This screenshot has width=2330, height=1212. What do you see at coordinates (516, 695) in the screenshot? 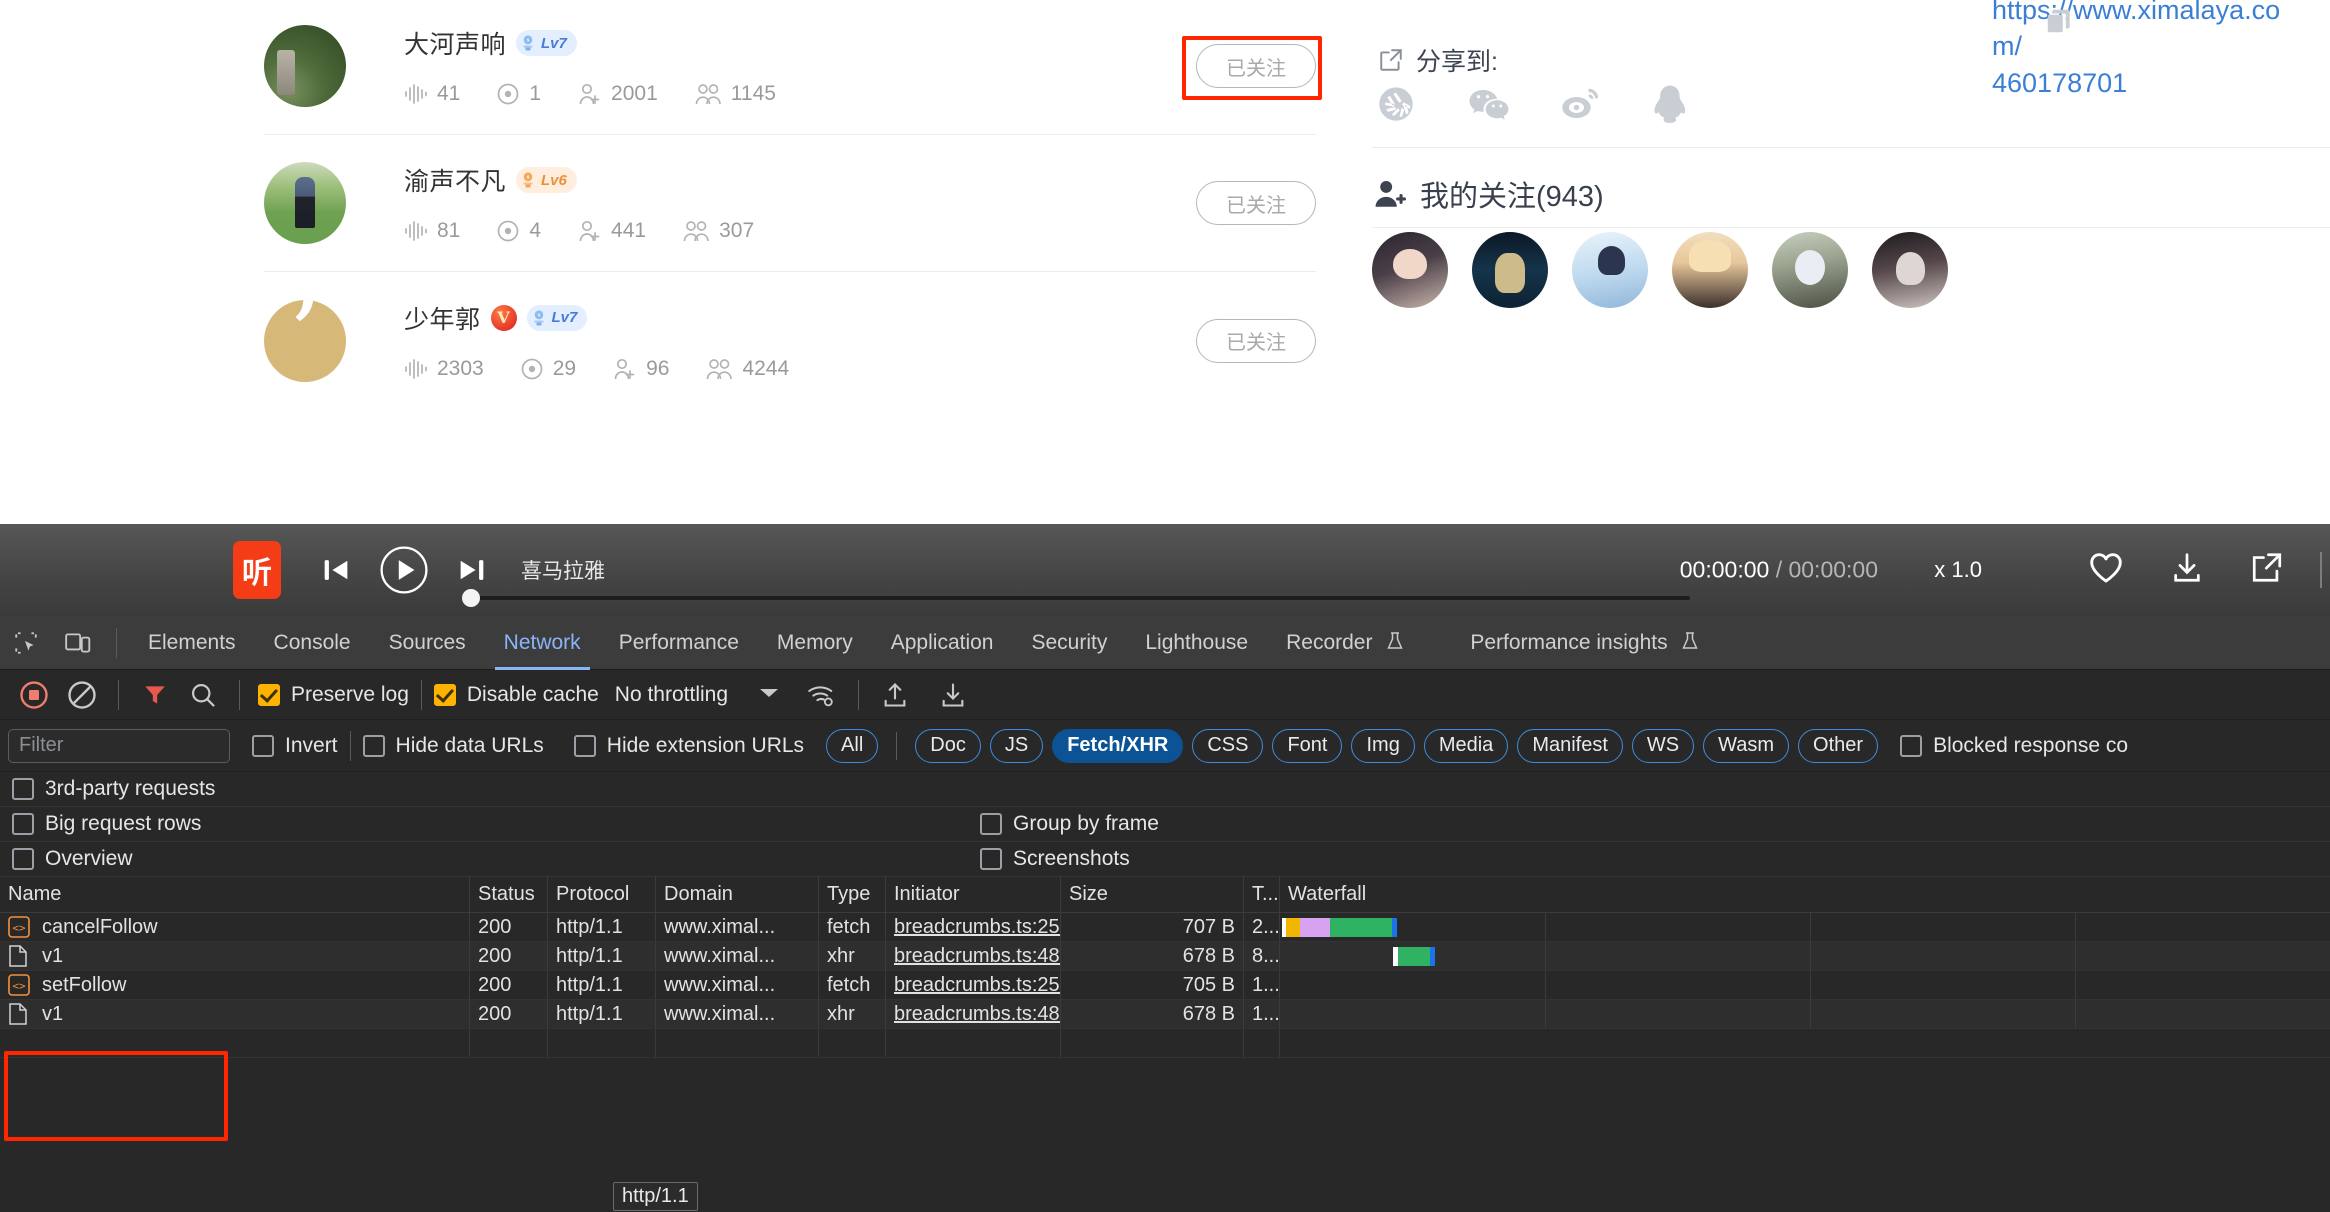
I see `disable-cache-checkbox: Disable cache` at bounding box center [516, 695].